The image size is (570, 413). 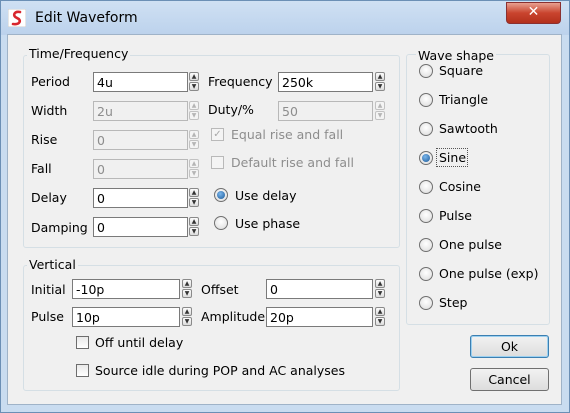 What do you see at coordinates (220, 289) in the screenshot?
I see `offset-label: Offset` at bounding box center [220, 289].